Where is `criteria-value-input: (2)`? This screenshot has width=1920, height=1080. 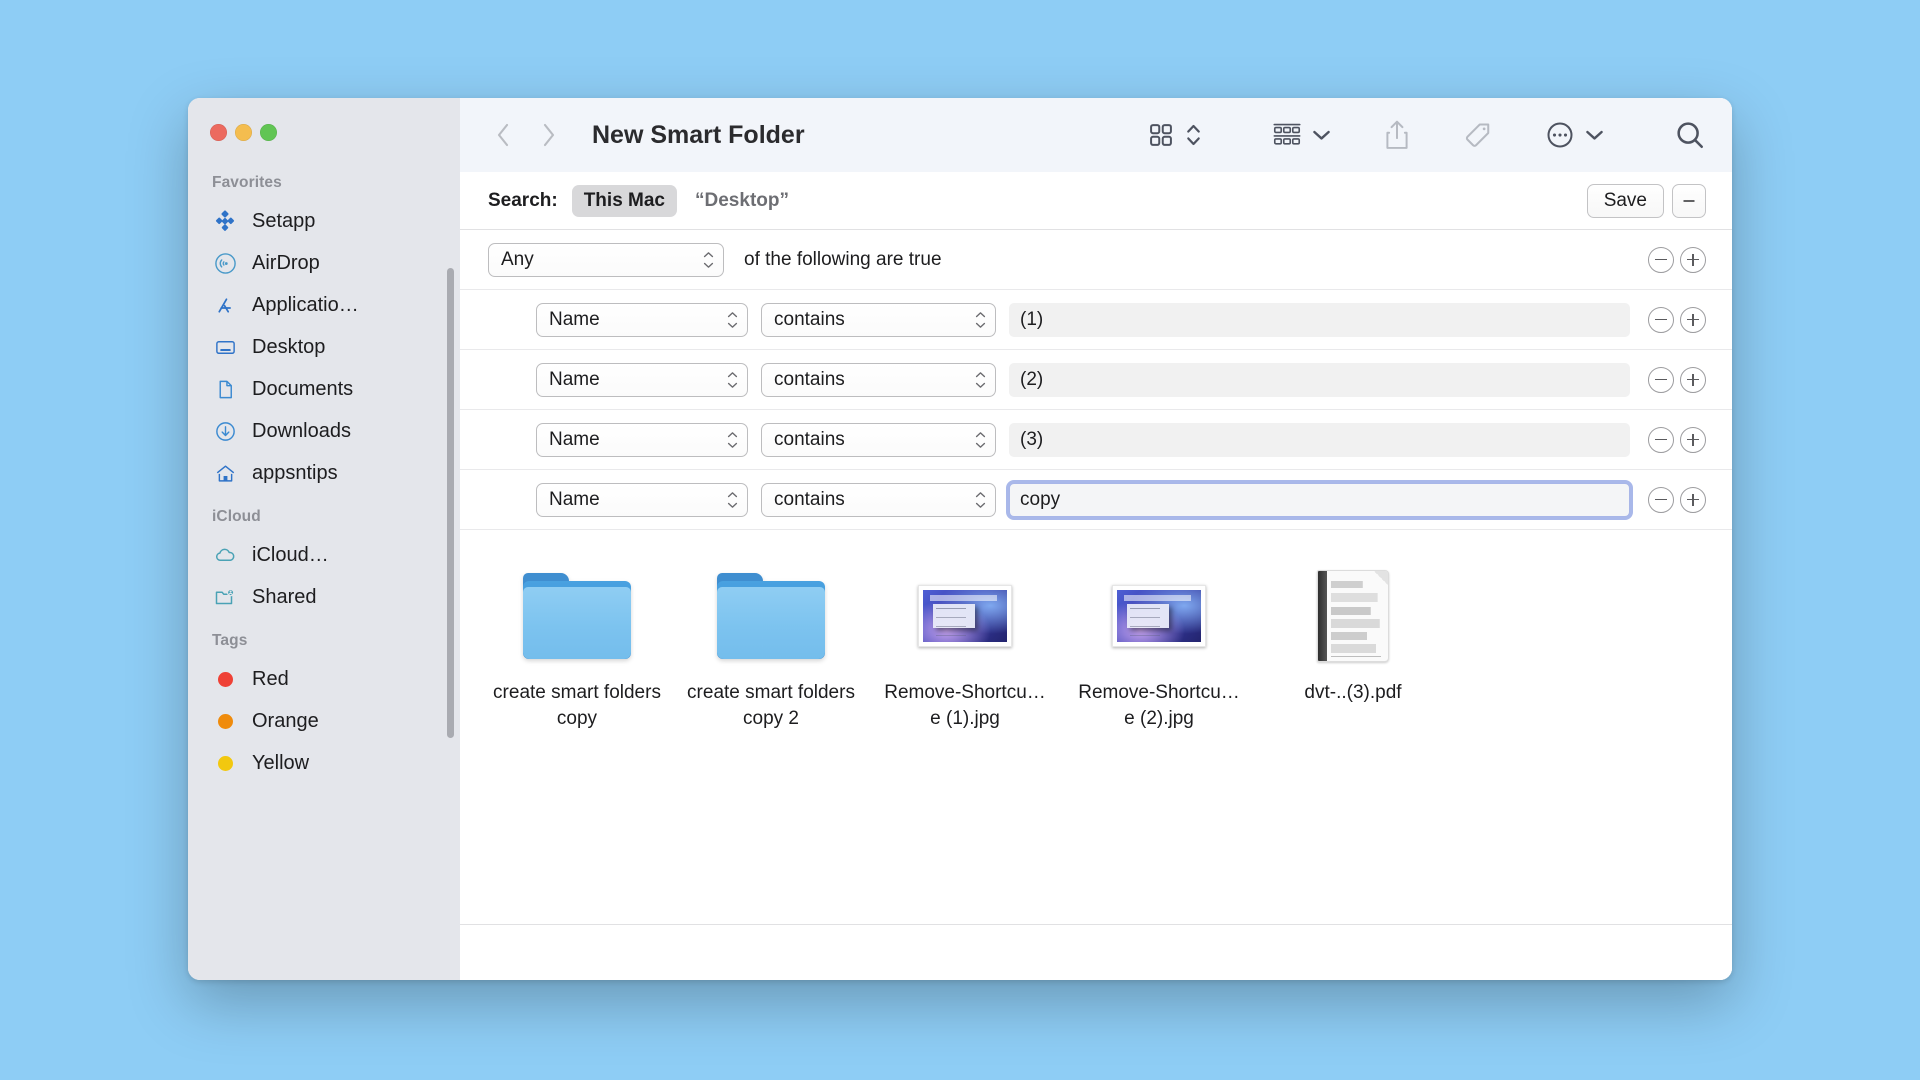
criteria-value-input: (2) is located at coordinates (1319, 379).